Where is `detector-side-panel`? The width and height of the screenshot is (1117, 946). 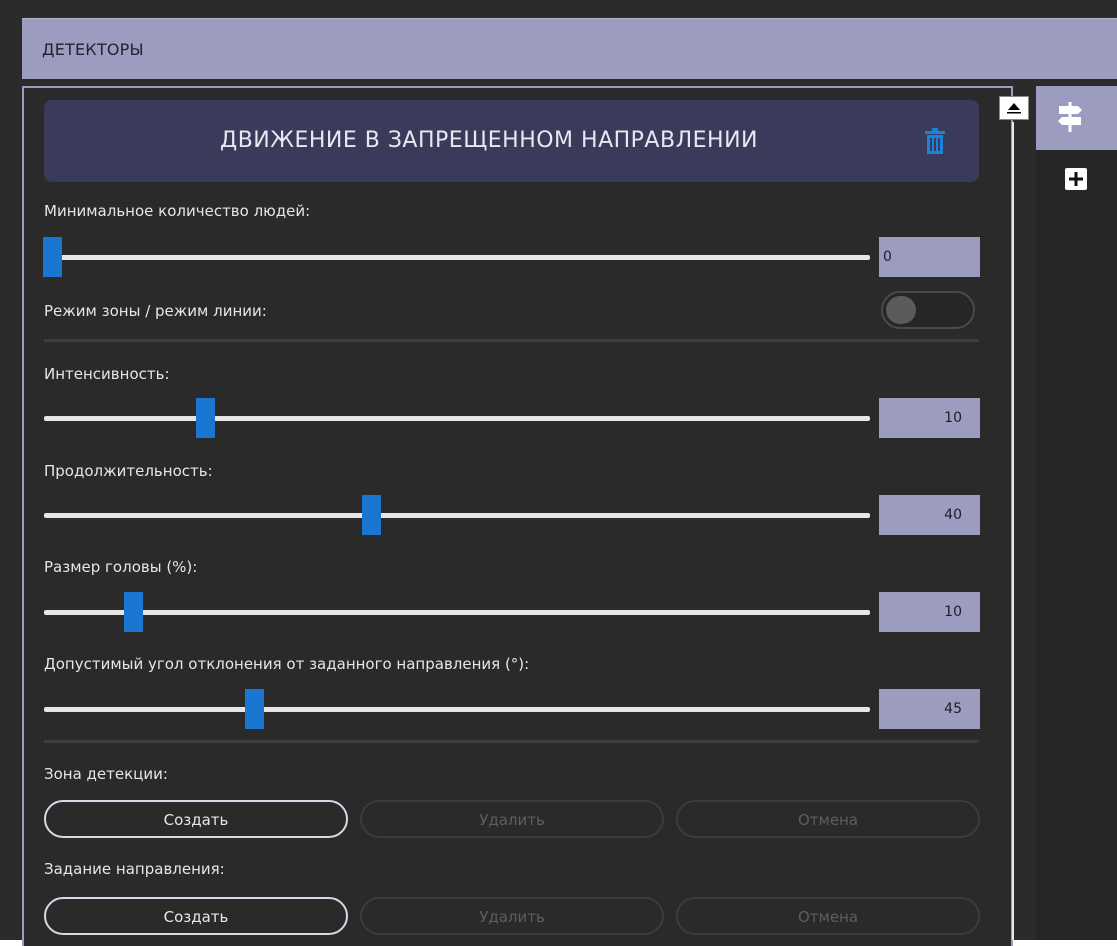 detector-side-panel is located at coordinates (1076, 513).